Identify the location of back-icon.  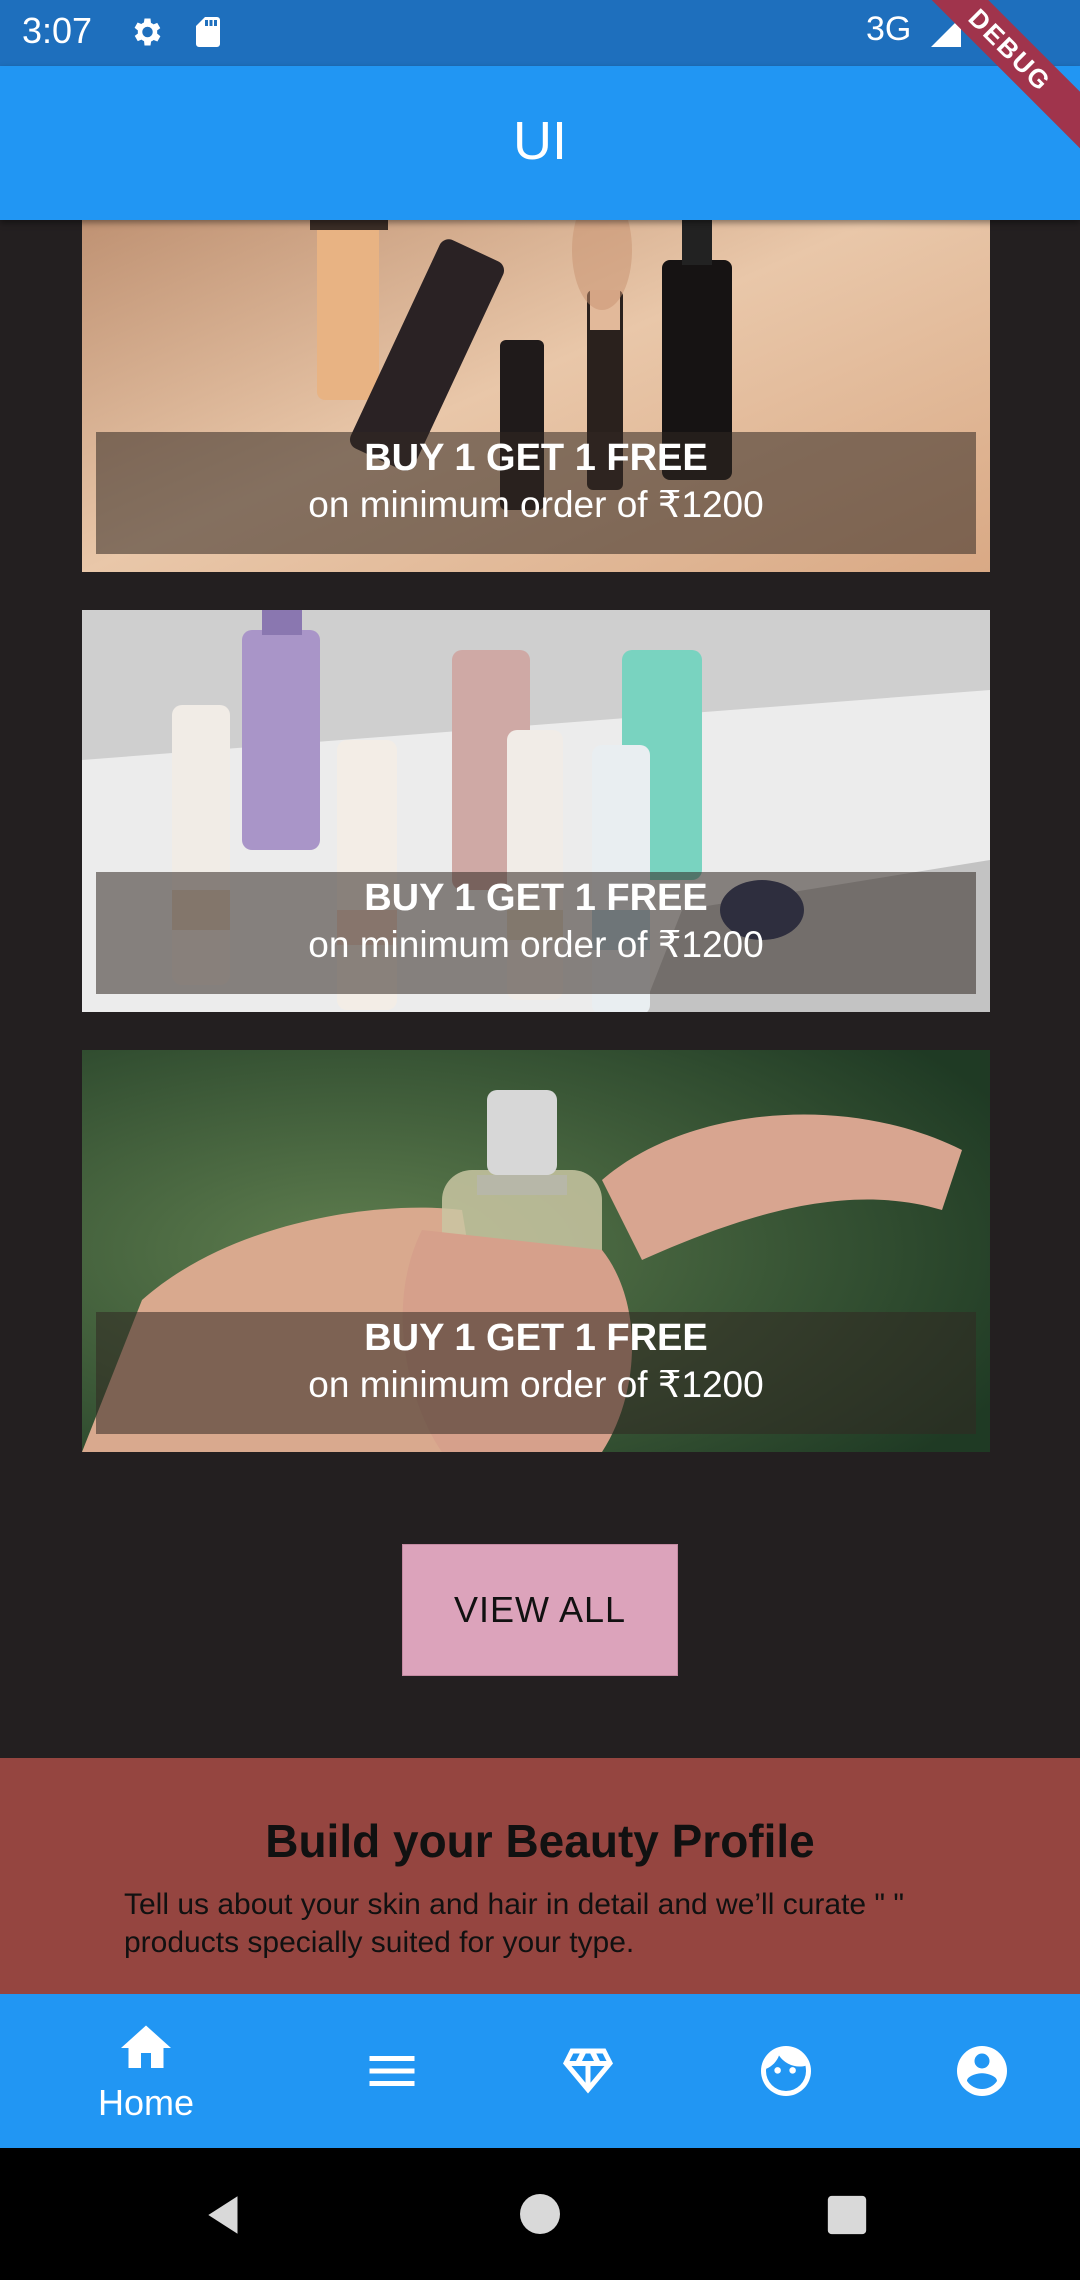
(225, 2215).